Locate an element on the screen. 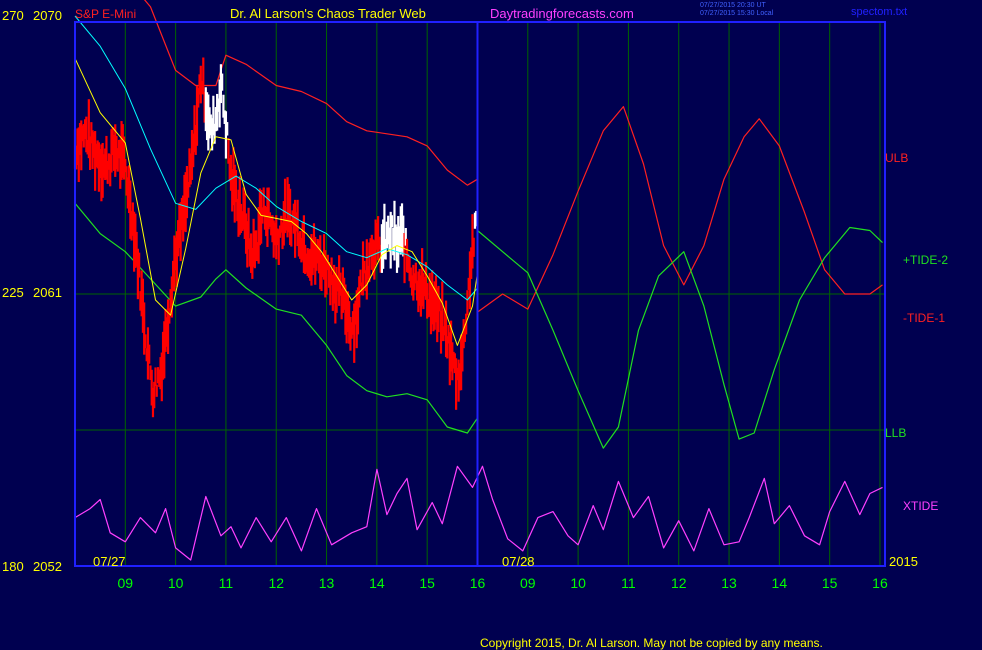  website-link: Daytradingforecasts.com is located at coordinates (562, 13).